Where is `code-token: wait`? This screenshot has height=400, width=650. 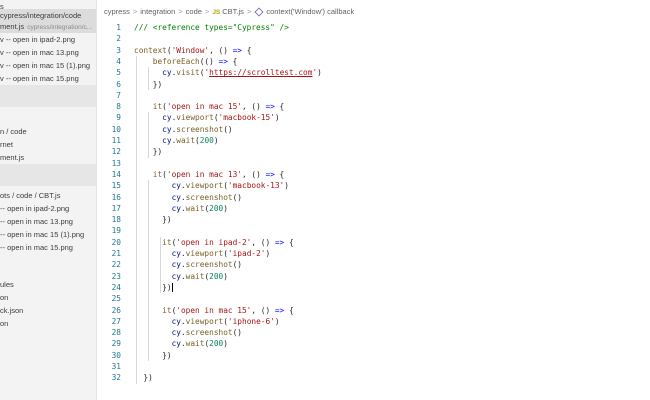 code-token: wait is located at coordinates (195, 208).